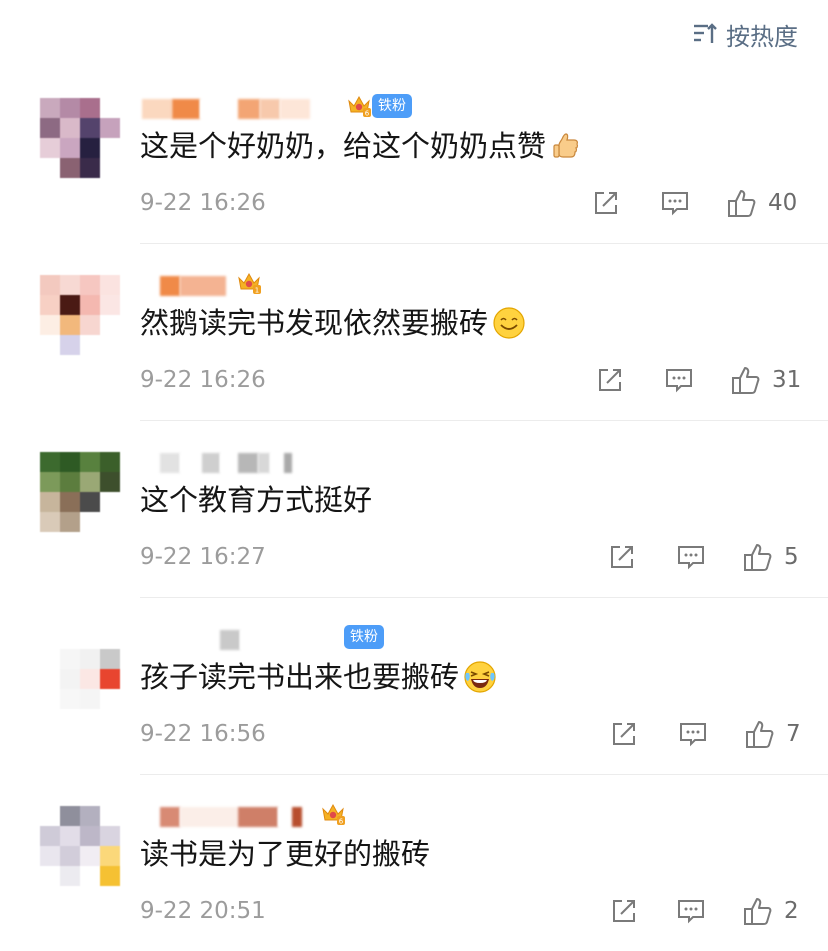 The width and height of the screenshot is (828, 951). I want to click on comment-text-row: 然鹅读完书发现依然要搬砖, so click(333, 323).